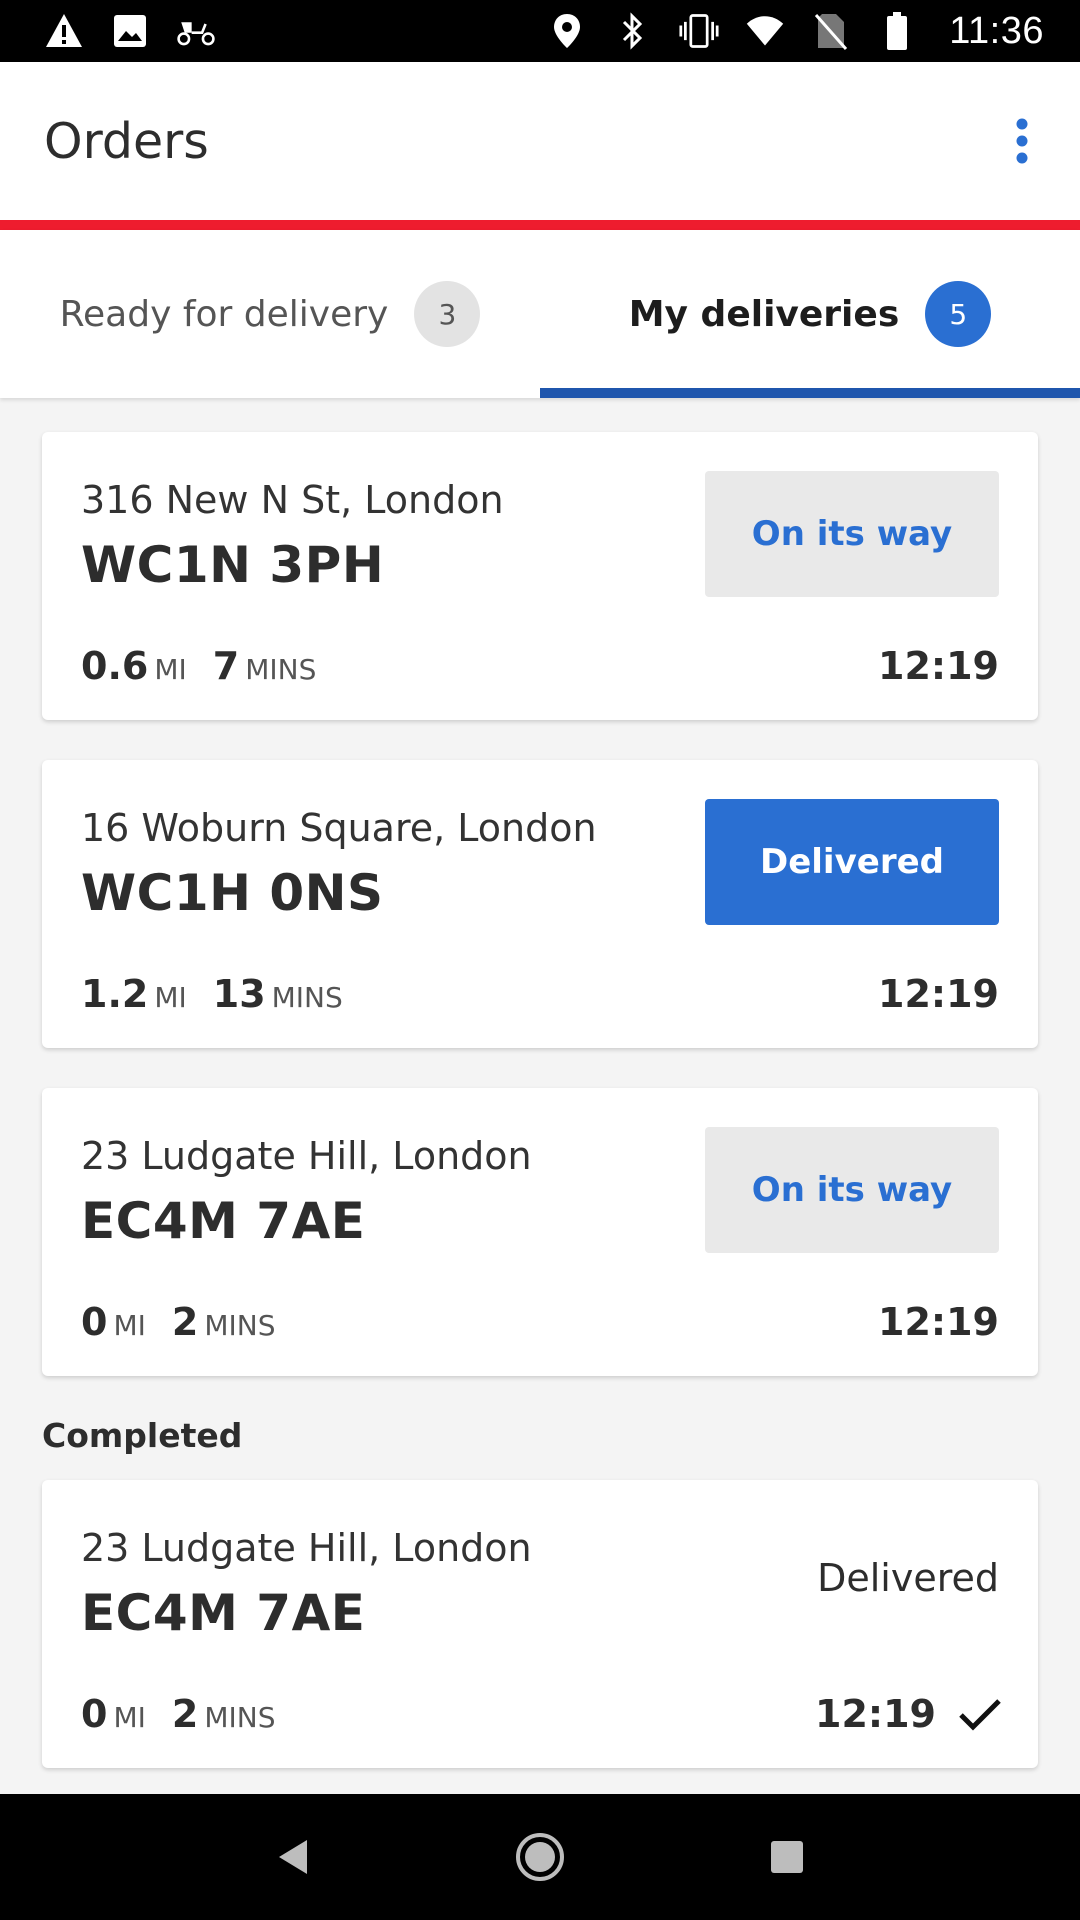 This screenshot has height=1920, width=1080. Describe the element at coordinates (980, 1715) in the screenshot. I see `check-icon` at that location.